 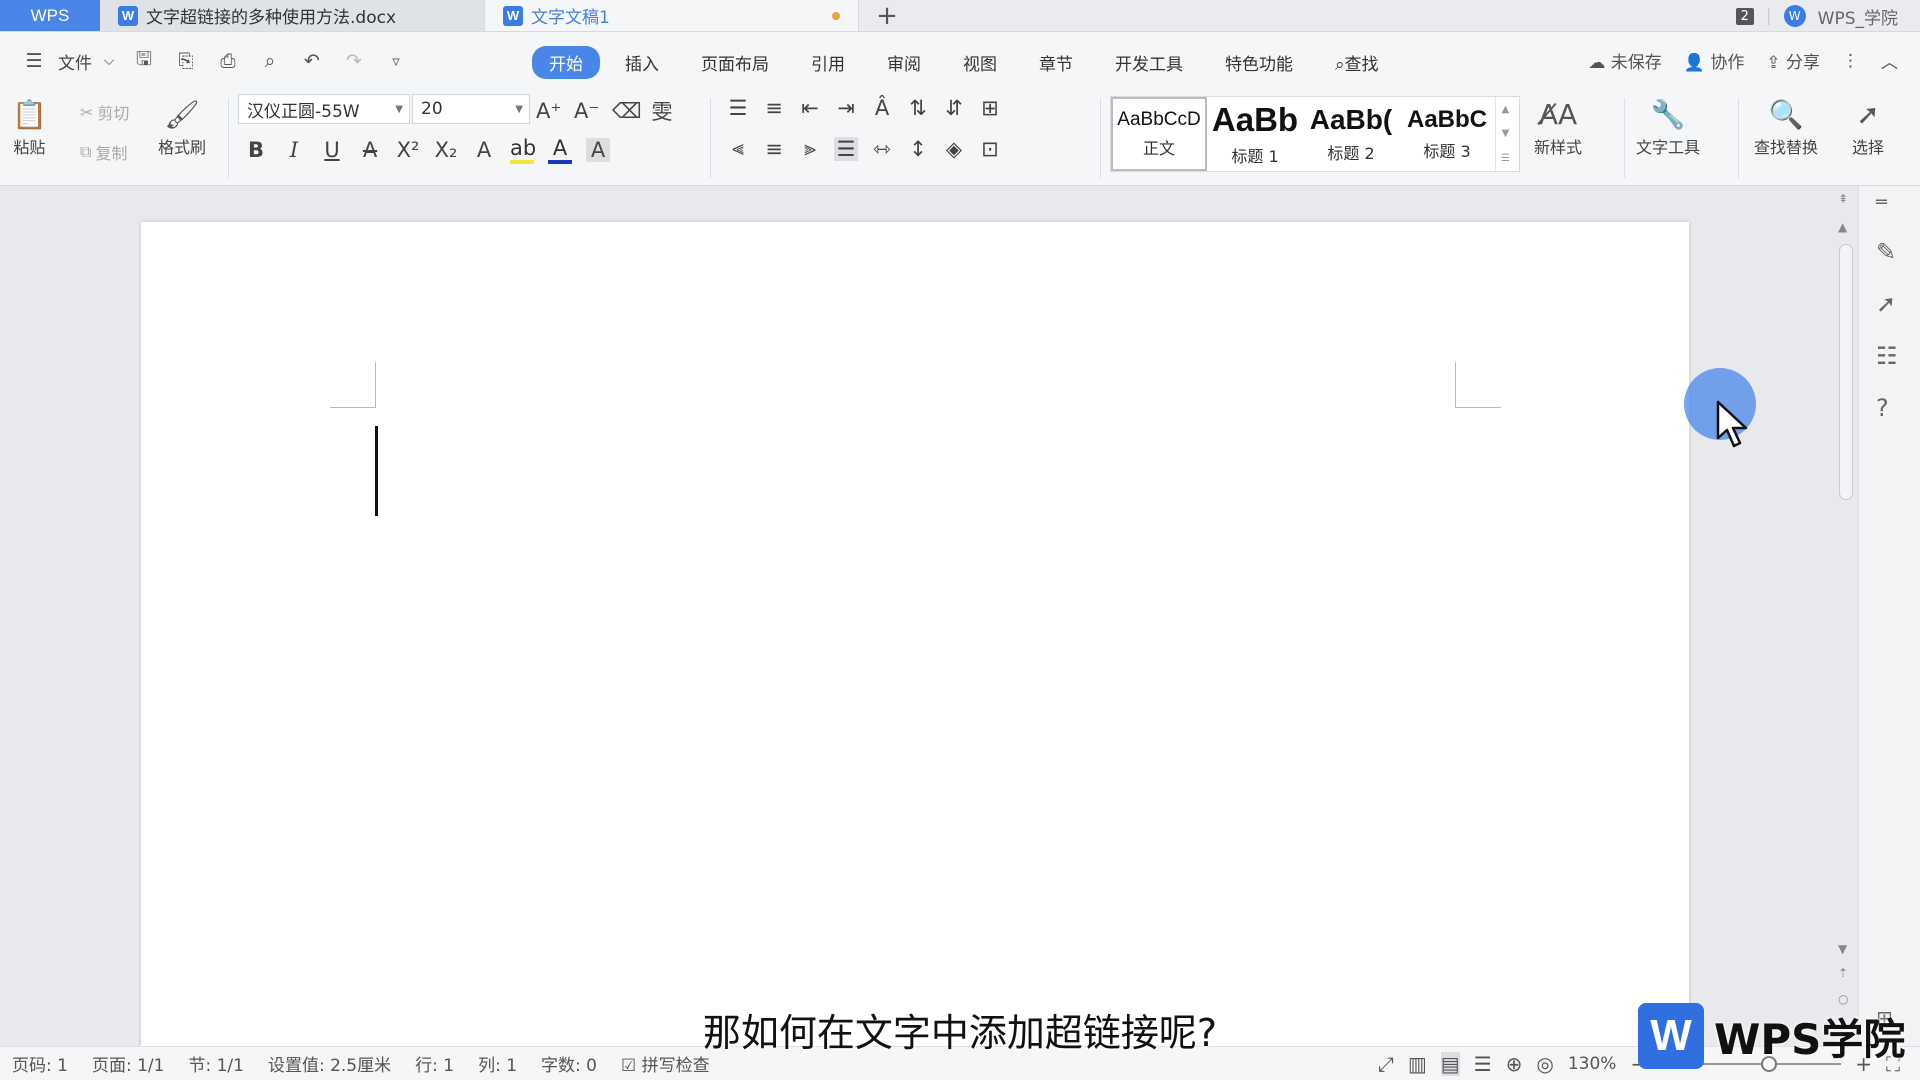 What do you see at coordinates (1506, 109) in the screenshot?
I see `chevron-up-icon: ▲` at bounding box center [1506, 109].